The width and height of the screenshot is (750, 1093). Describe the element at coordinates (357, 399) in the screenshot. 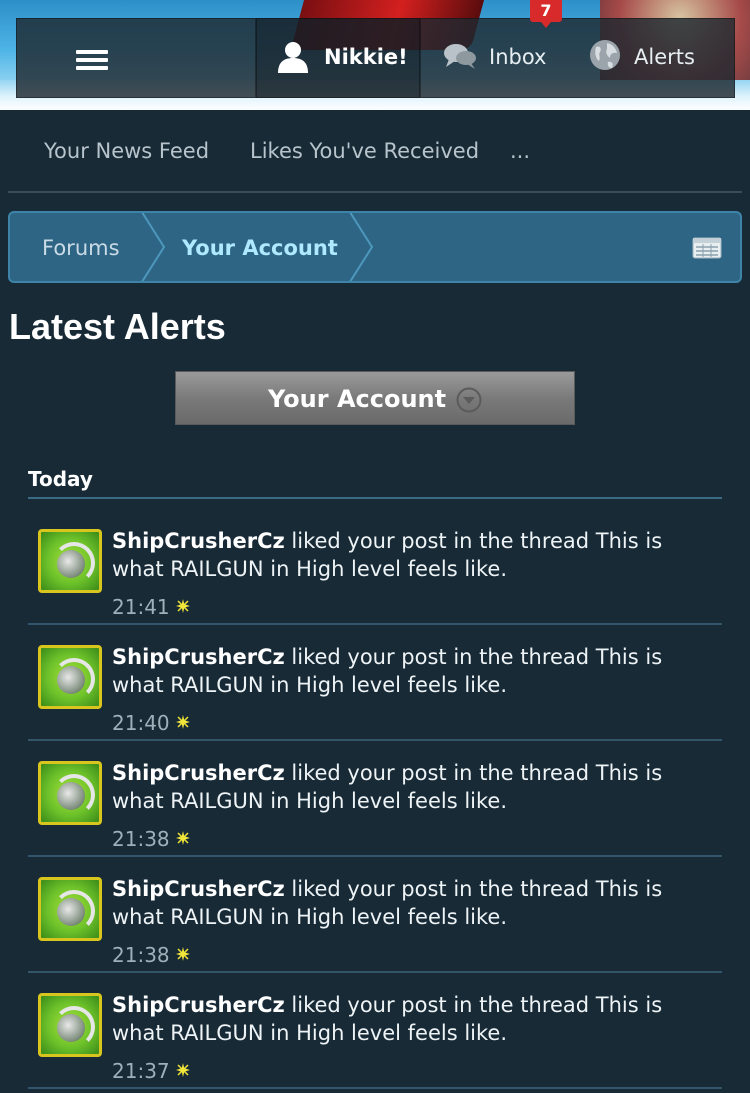

I see `filter-selected-value: Your Account` at that location.